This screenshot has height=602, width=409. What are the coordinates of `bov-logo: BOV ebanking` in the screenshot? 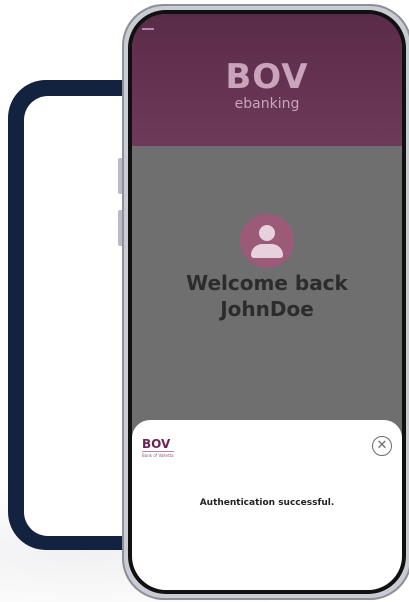 It's located at (267, 86).